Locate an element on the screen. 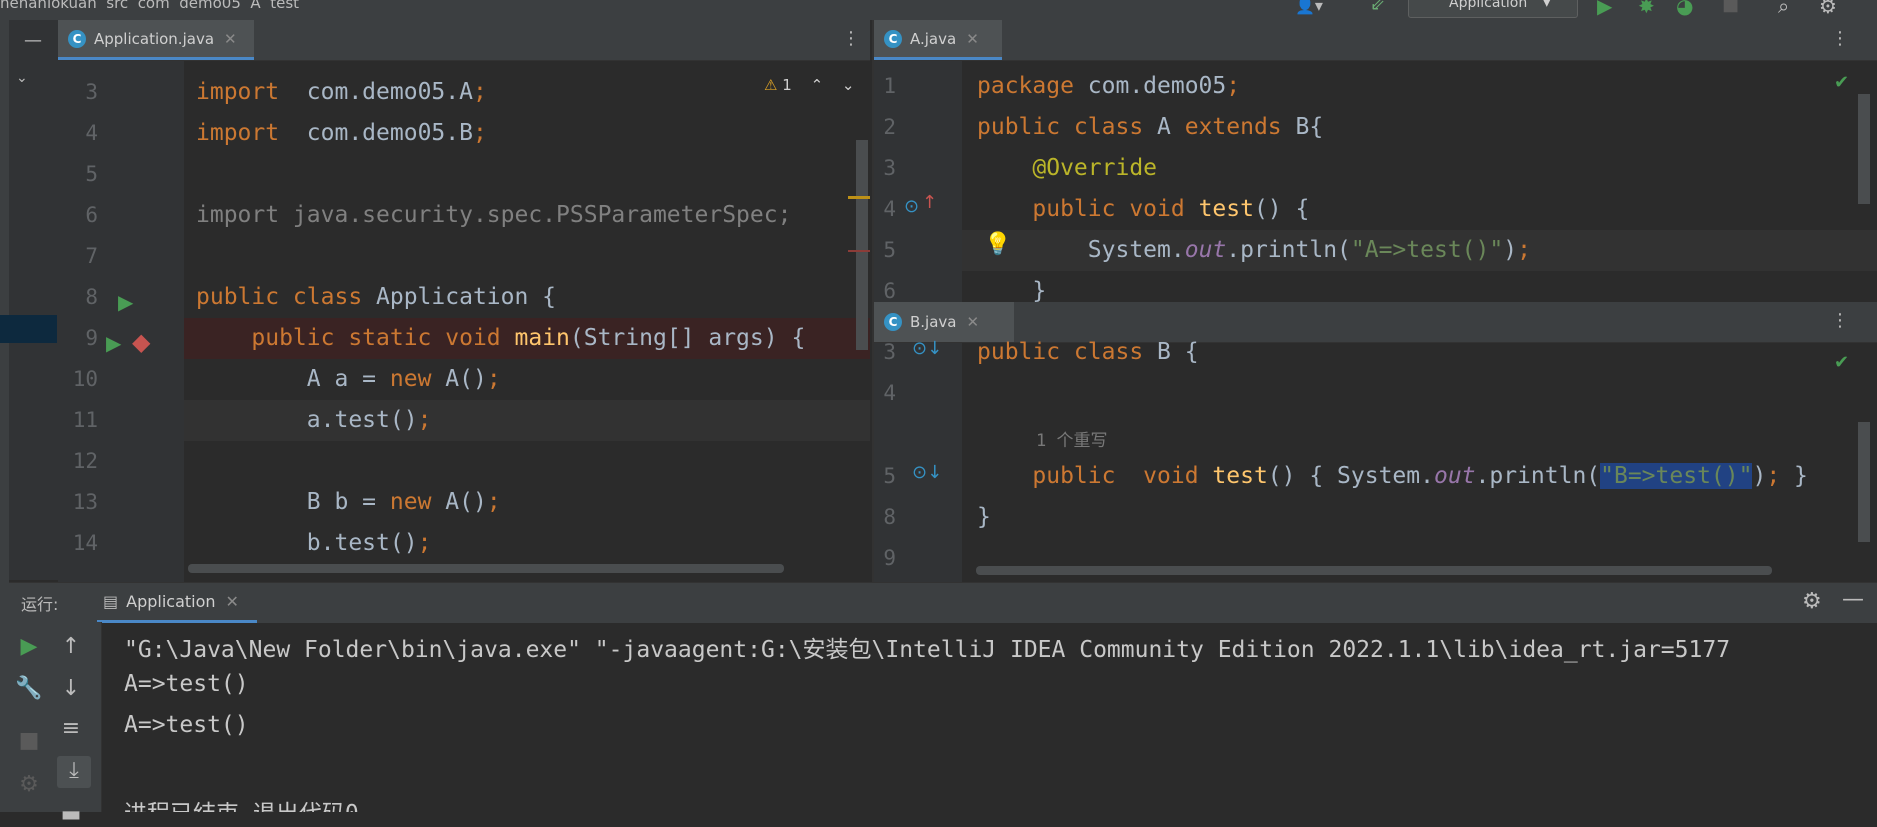 The height and width of the screenshot is (827, 1877). code-line: 4 is located at coordinates (1375, 393).